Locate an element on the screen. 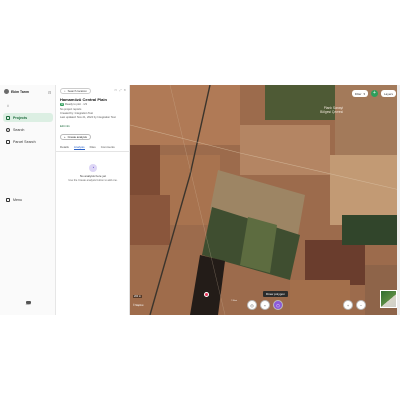 This screenshot has width=400, height=400. collapse-sidebar-icon: ⊟ is located at coordinates (49, 92).